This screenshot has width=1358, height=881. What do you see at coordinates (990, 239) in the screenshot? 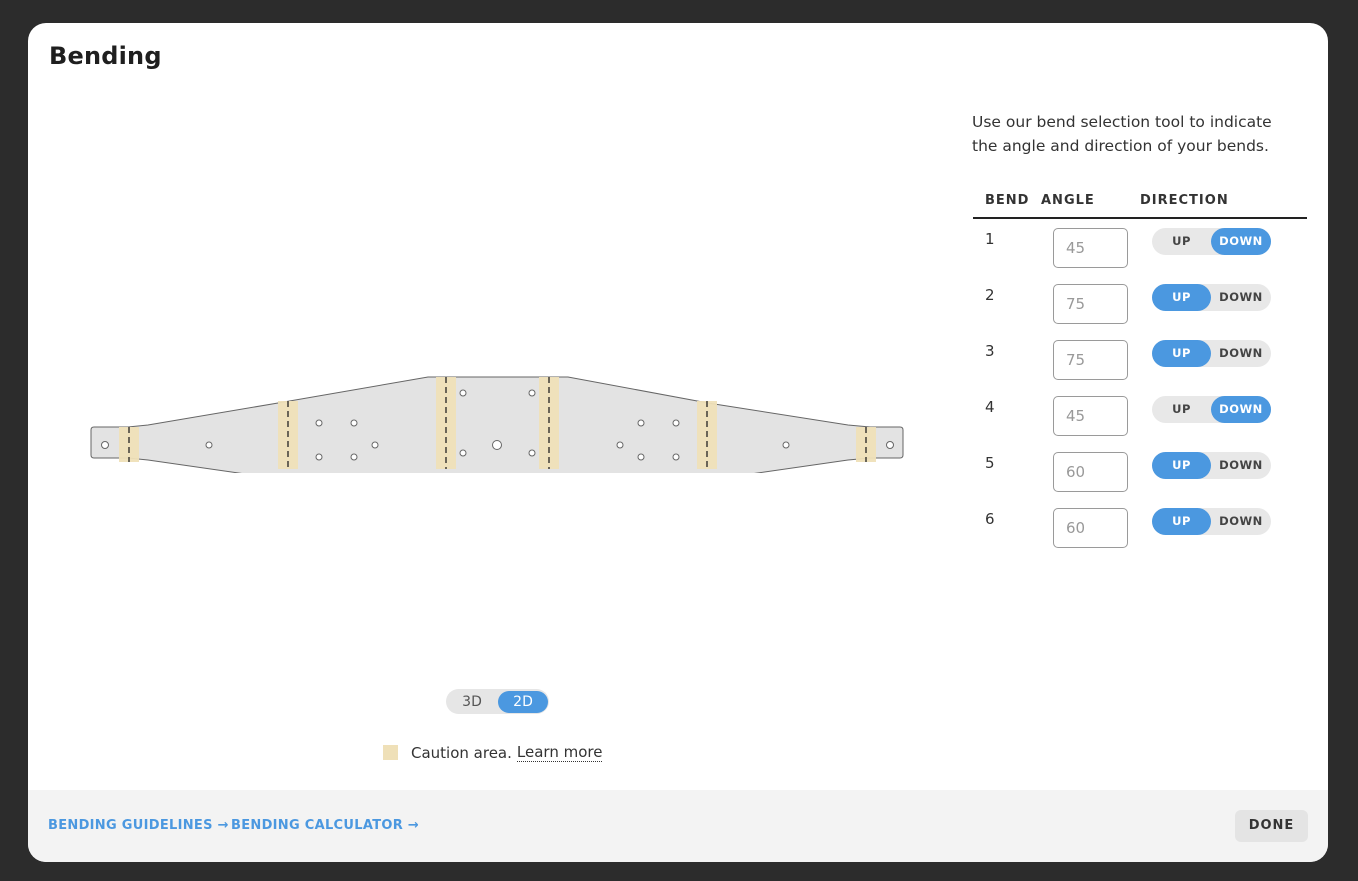
I see `bend-number: 1` at bounding box center [990, 239].